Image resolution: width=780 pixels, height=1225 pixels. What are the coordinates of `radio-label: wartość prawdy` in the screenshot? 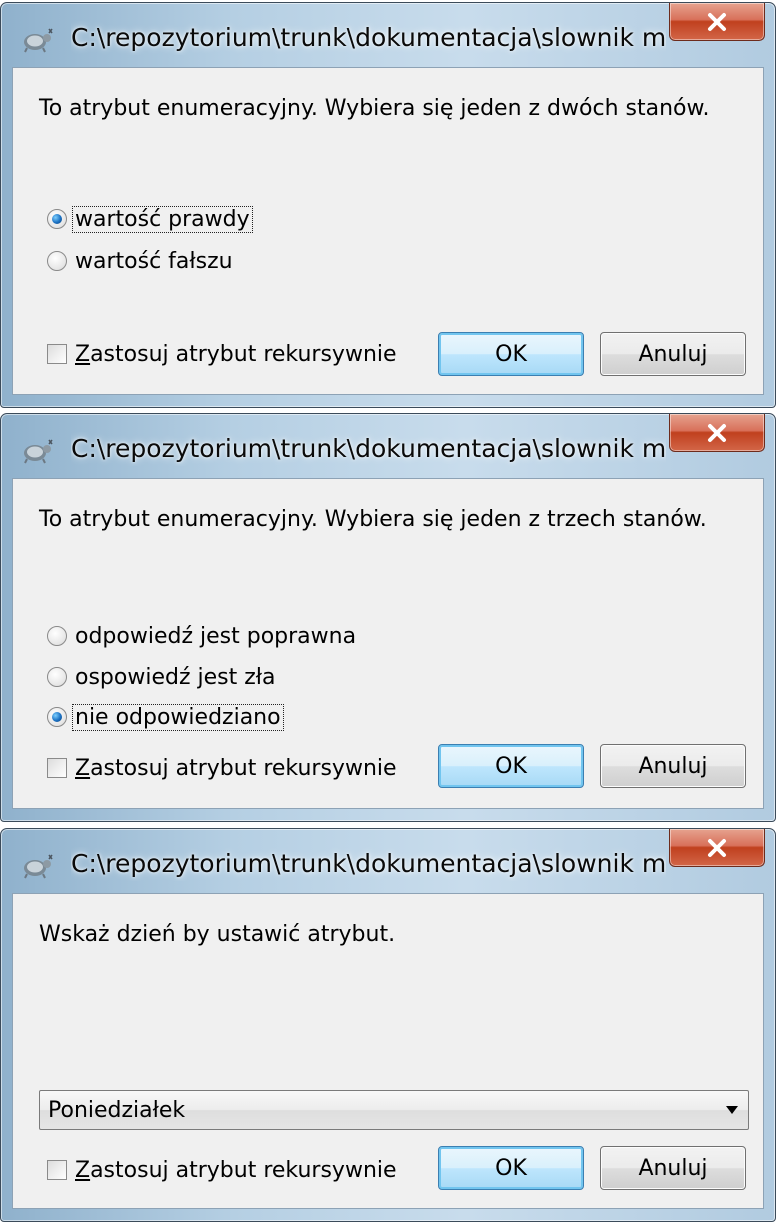 It's located at (162, 219).